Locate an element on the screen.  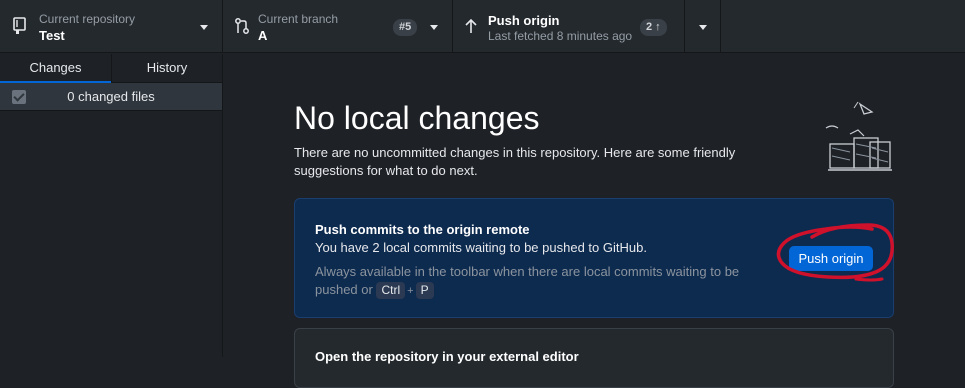
changed-files-header: 0 changed files is located at coordinates (111, 97).